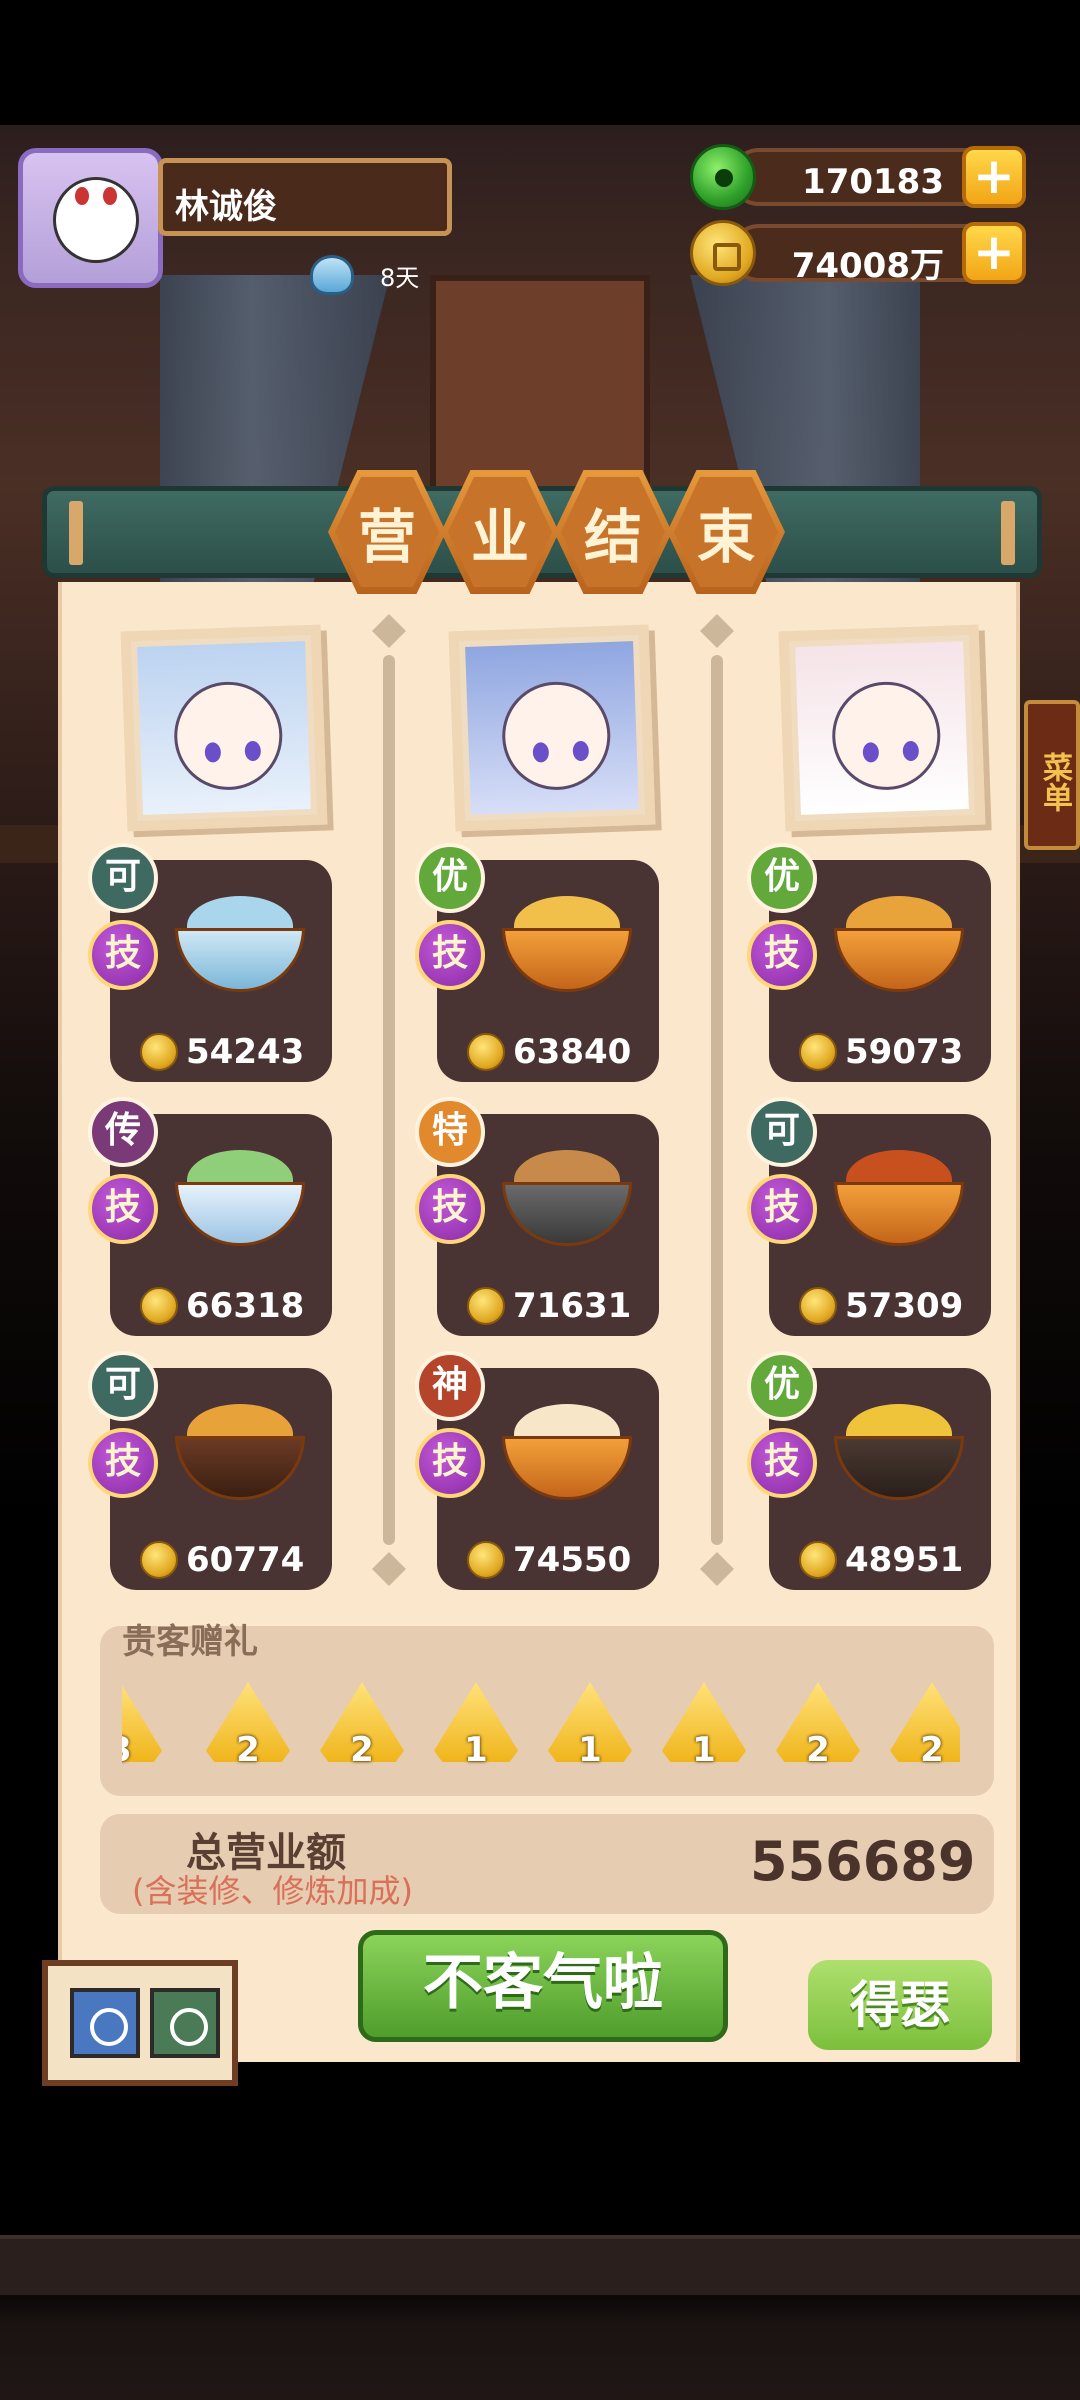 The width and height of the screenshot is (1080, 2400). I want to click on floor-band, so click(540, 2265).